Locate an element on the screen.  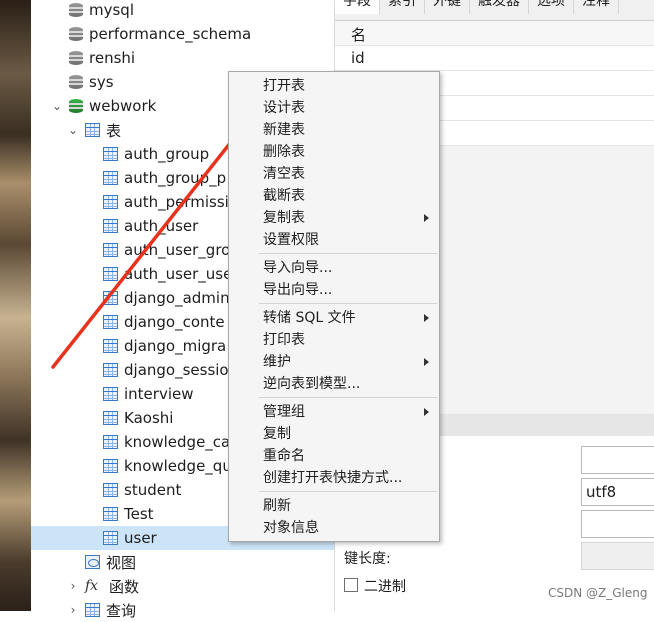
menu-item-label: 打开表 is located at coordinates (284, 86).